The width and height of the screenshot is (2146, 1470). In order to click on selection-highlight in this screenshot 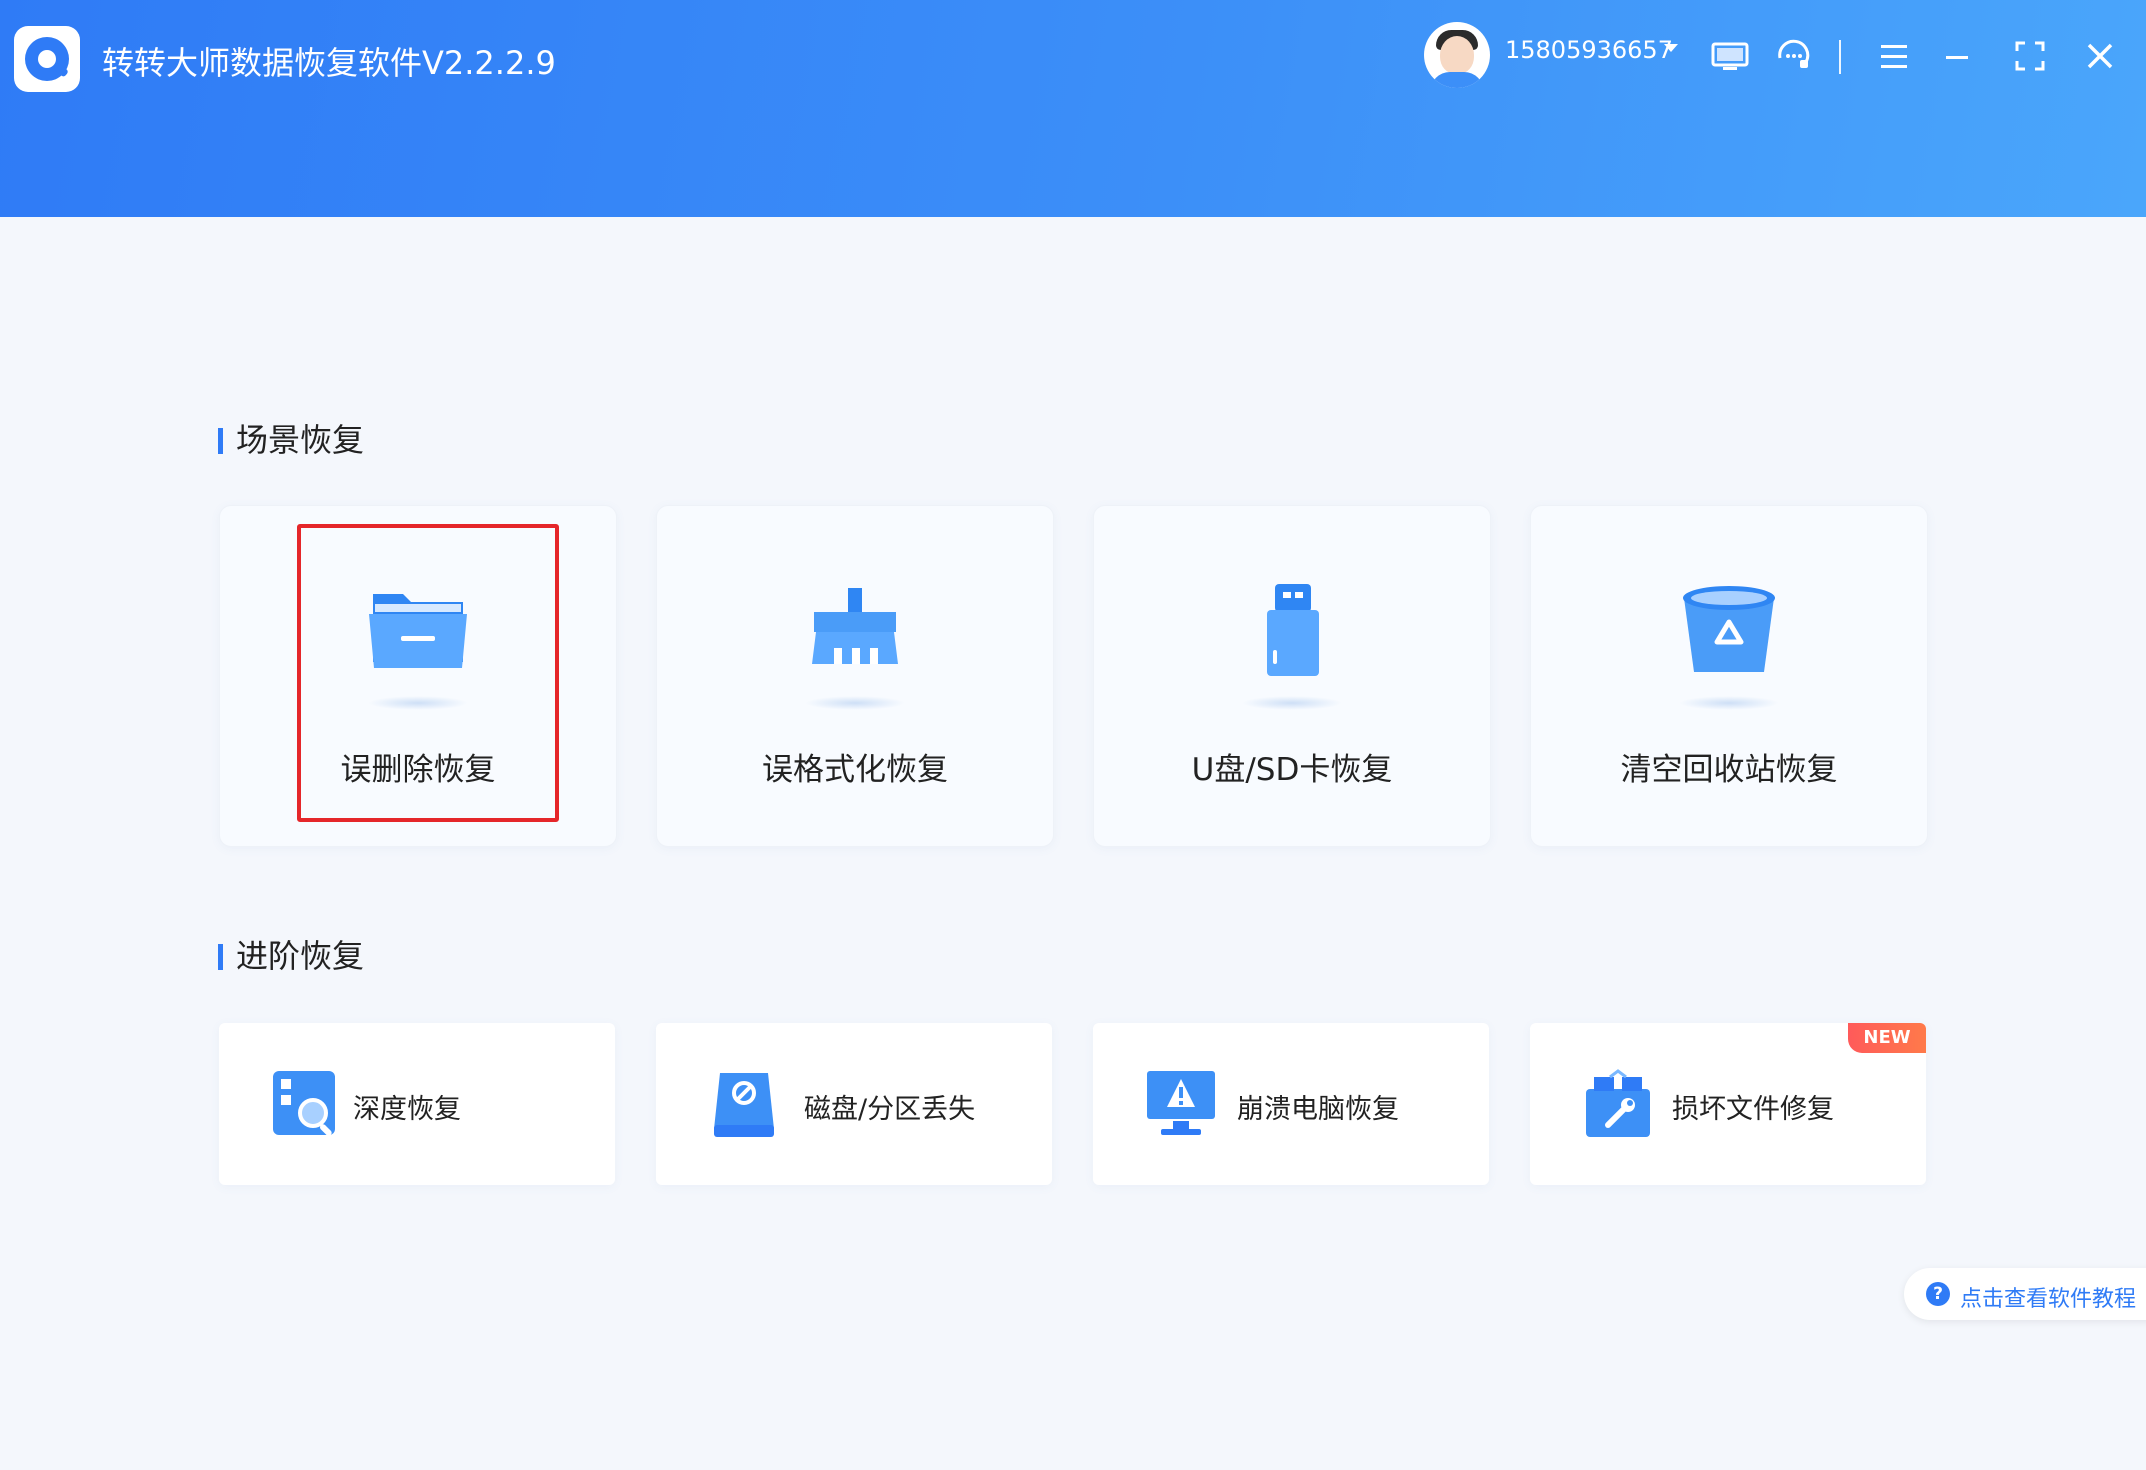, I will do `click(428, 673)`.